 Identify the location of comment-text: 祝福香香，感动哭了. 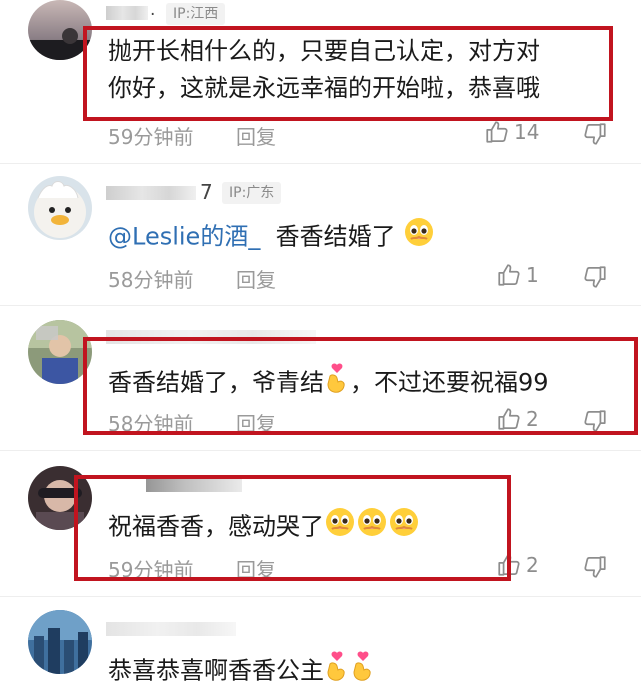
(264, 527).